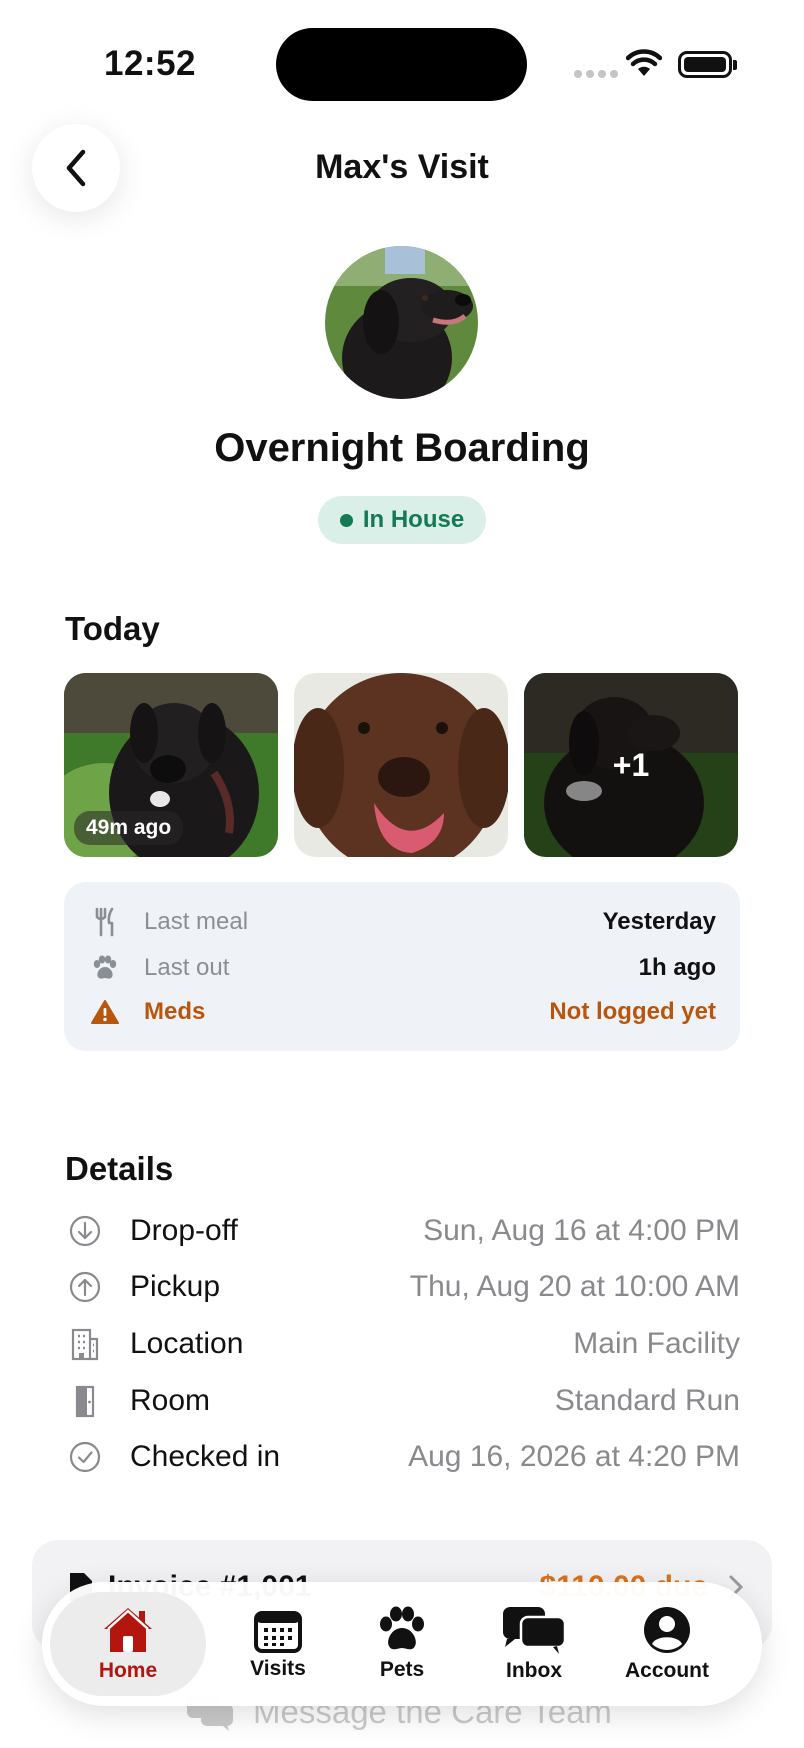  What do you see at coordinates (581, 1230) in the screenshot?
I see `detail-value: Sun, Aug 16 at 4:00 PM` at bounding box center [581, 1230].